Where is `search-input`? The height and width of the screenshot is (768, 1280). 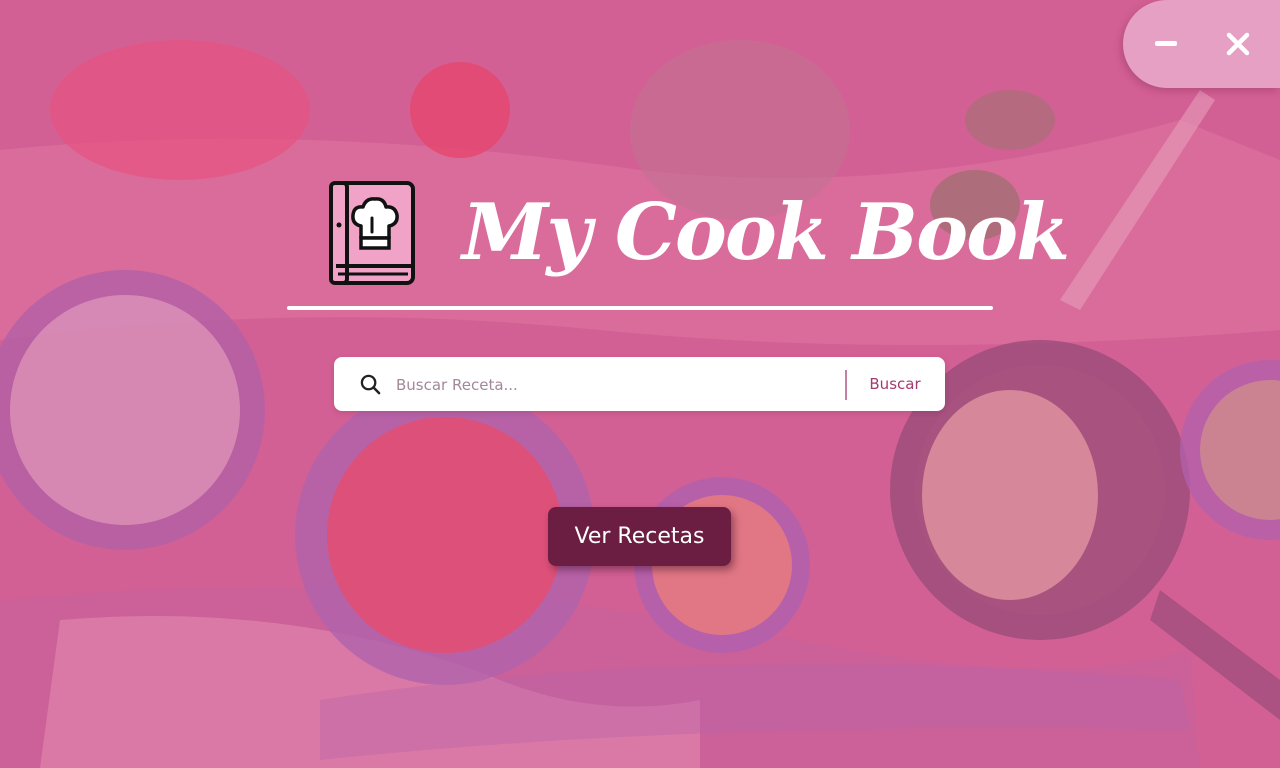
search-input is located at coordinates (616, 385).